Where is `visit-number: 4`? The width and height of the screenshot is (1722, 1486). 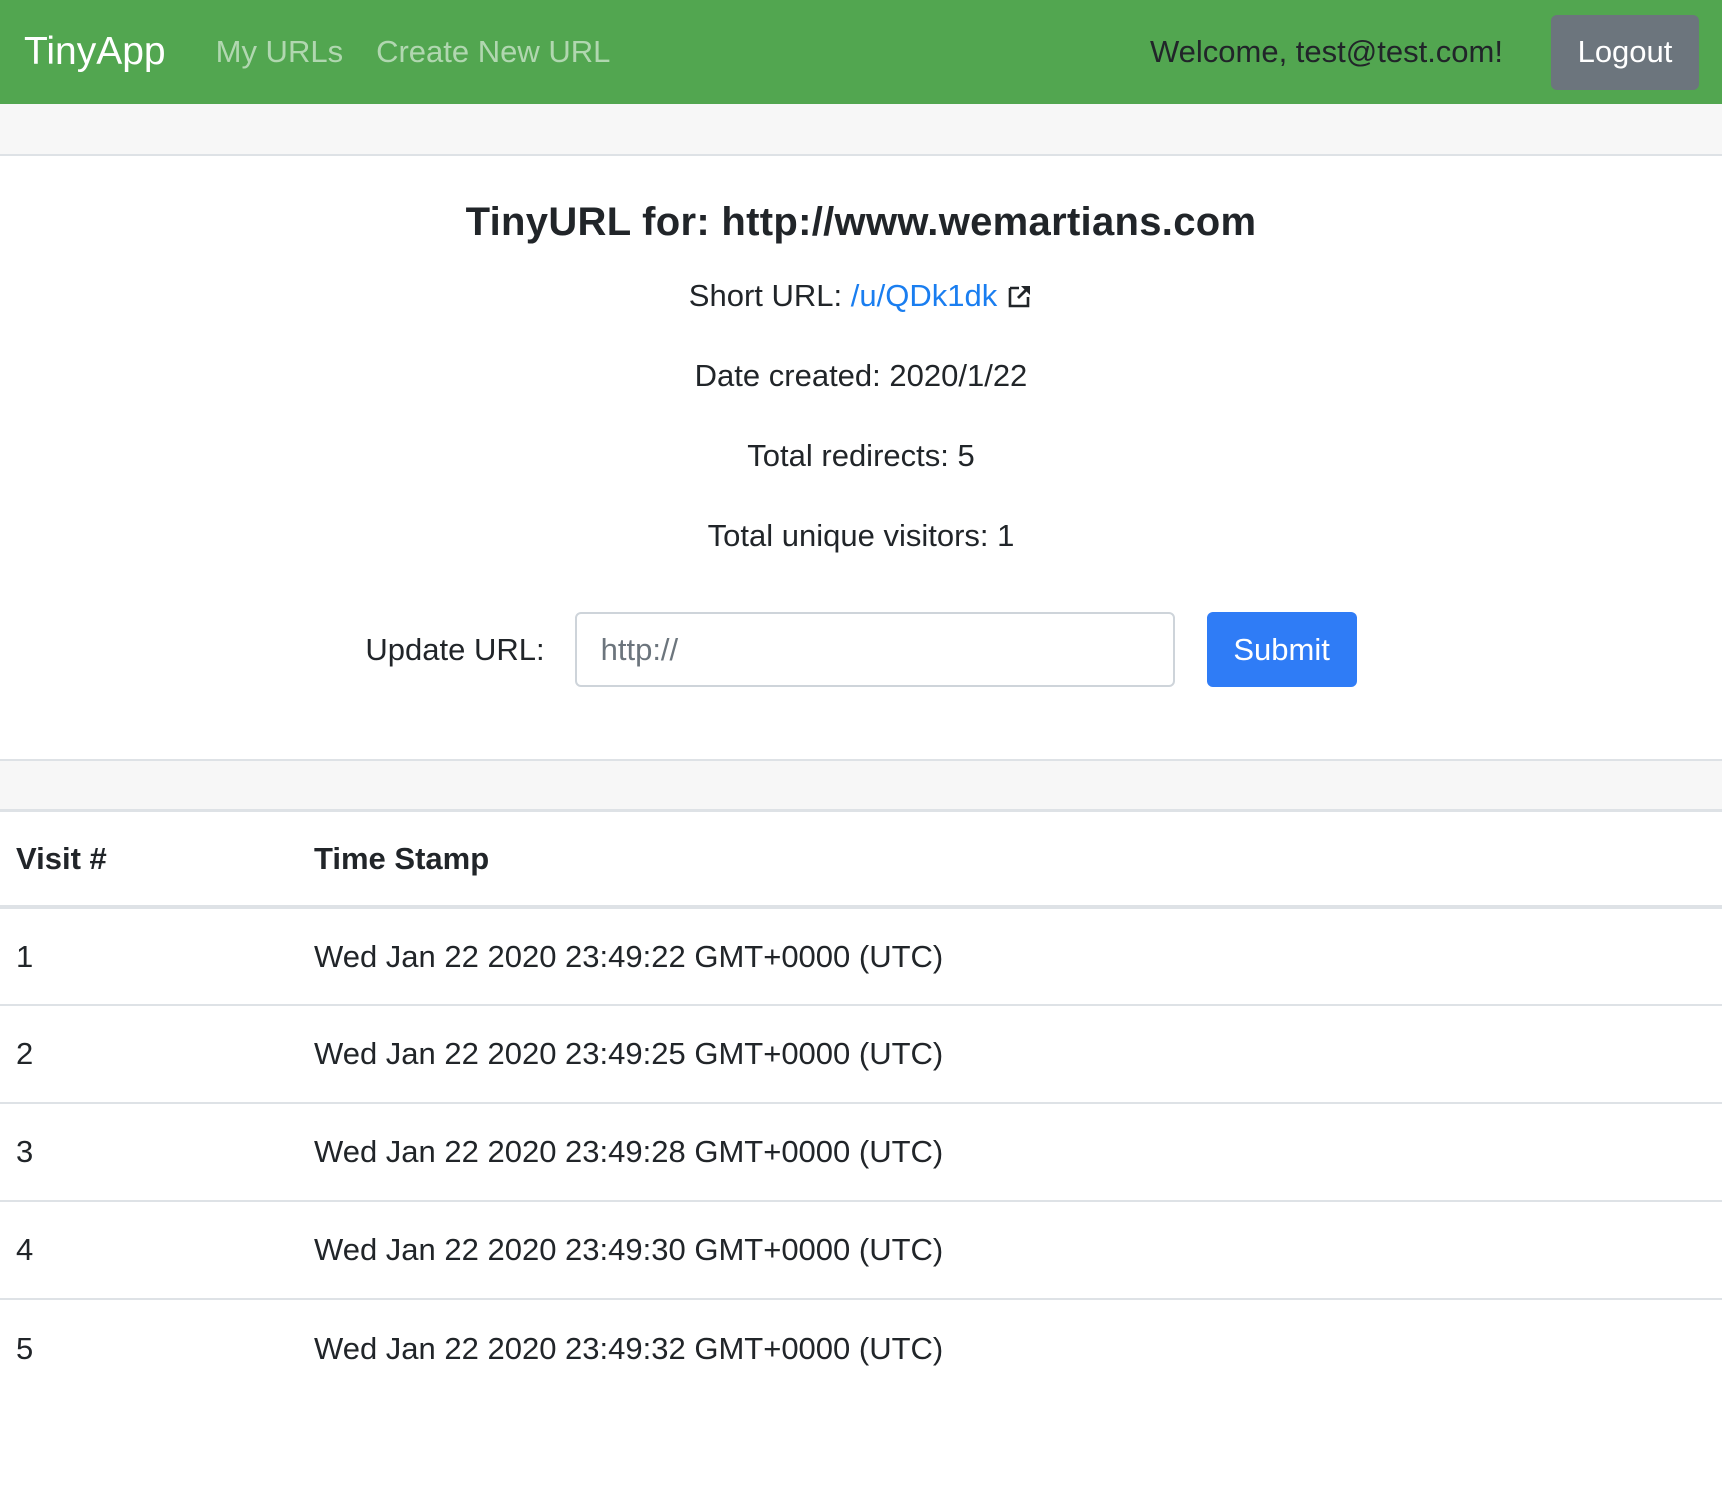 visit-number: 4 is located at coordinates (149, 1250).